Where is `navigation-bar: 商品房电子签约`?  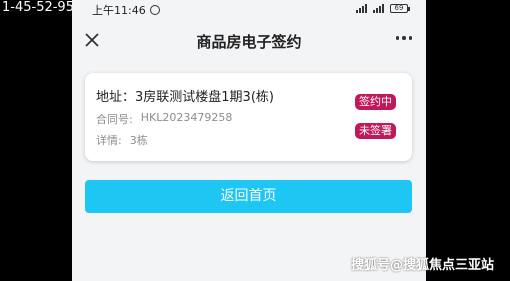 navigation-bar: 商品房电子签约 is located at coordinates (249, 41).